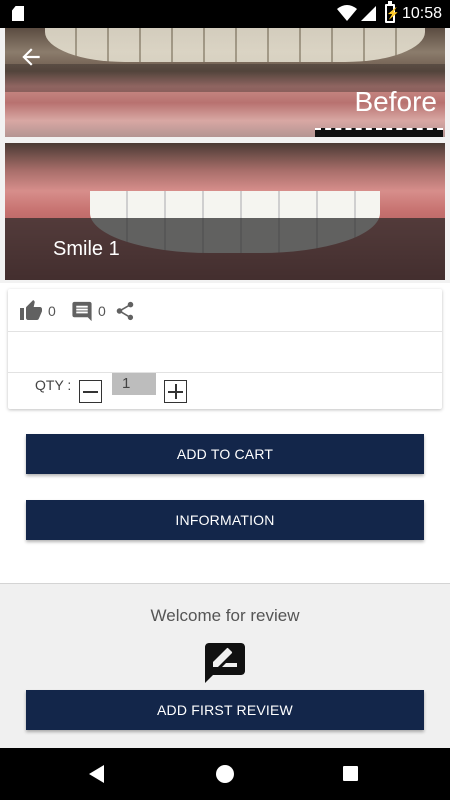 This screenshot has height=800, width=450. Describe the element at coordinates (96, 774) in the screenshot. I see `nav-back-icon` at that location.